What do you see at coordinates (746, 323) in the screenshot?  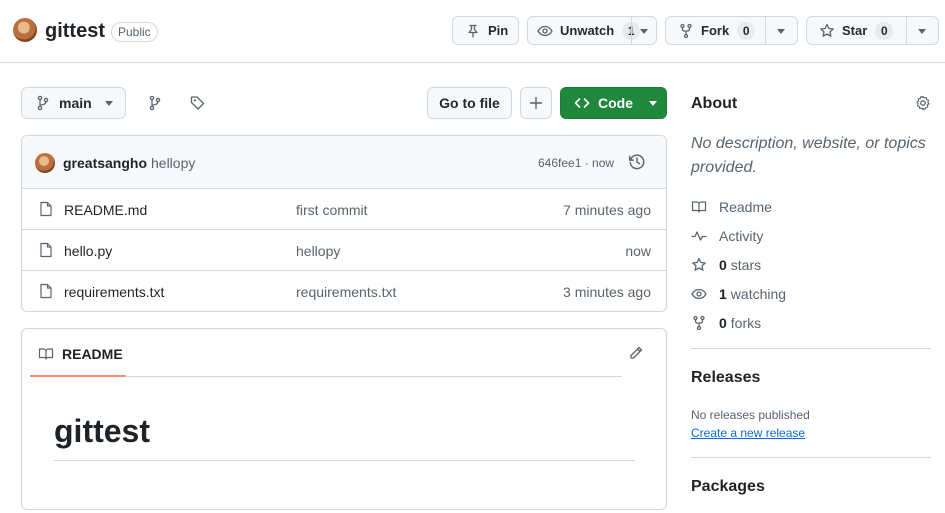 I see `sidebar-item-label: forks` at bounding box center [746, 323].